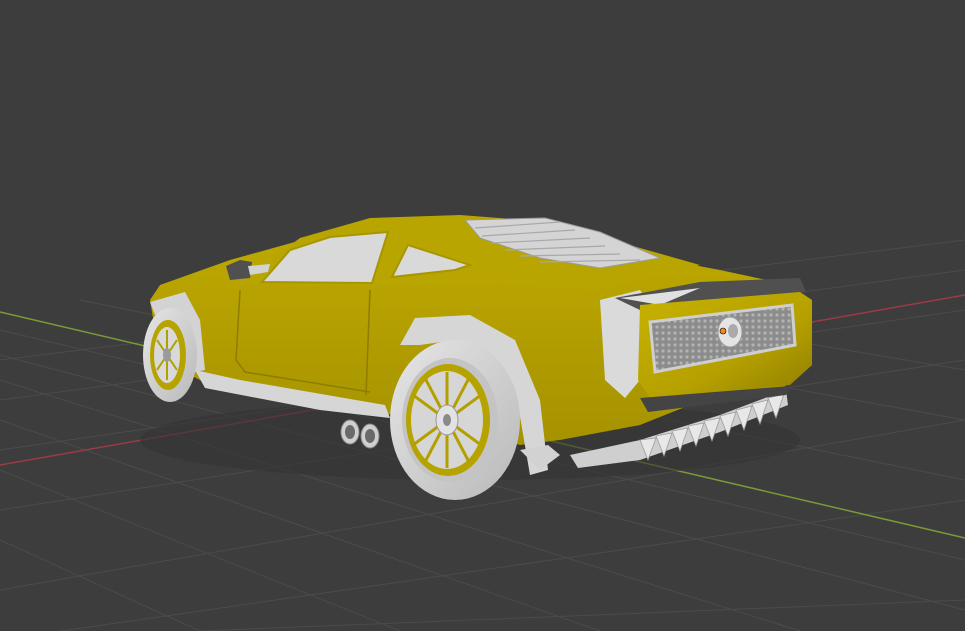 Image resolution: width=965 pixels, height=631 pixels. Describe the element at coordinates (455, 420) in the screenshot. I see `rear-wheel` at that location.